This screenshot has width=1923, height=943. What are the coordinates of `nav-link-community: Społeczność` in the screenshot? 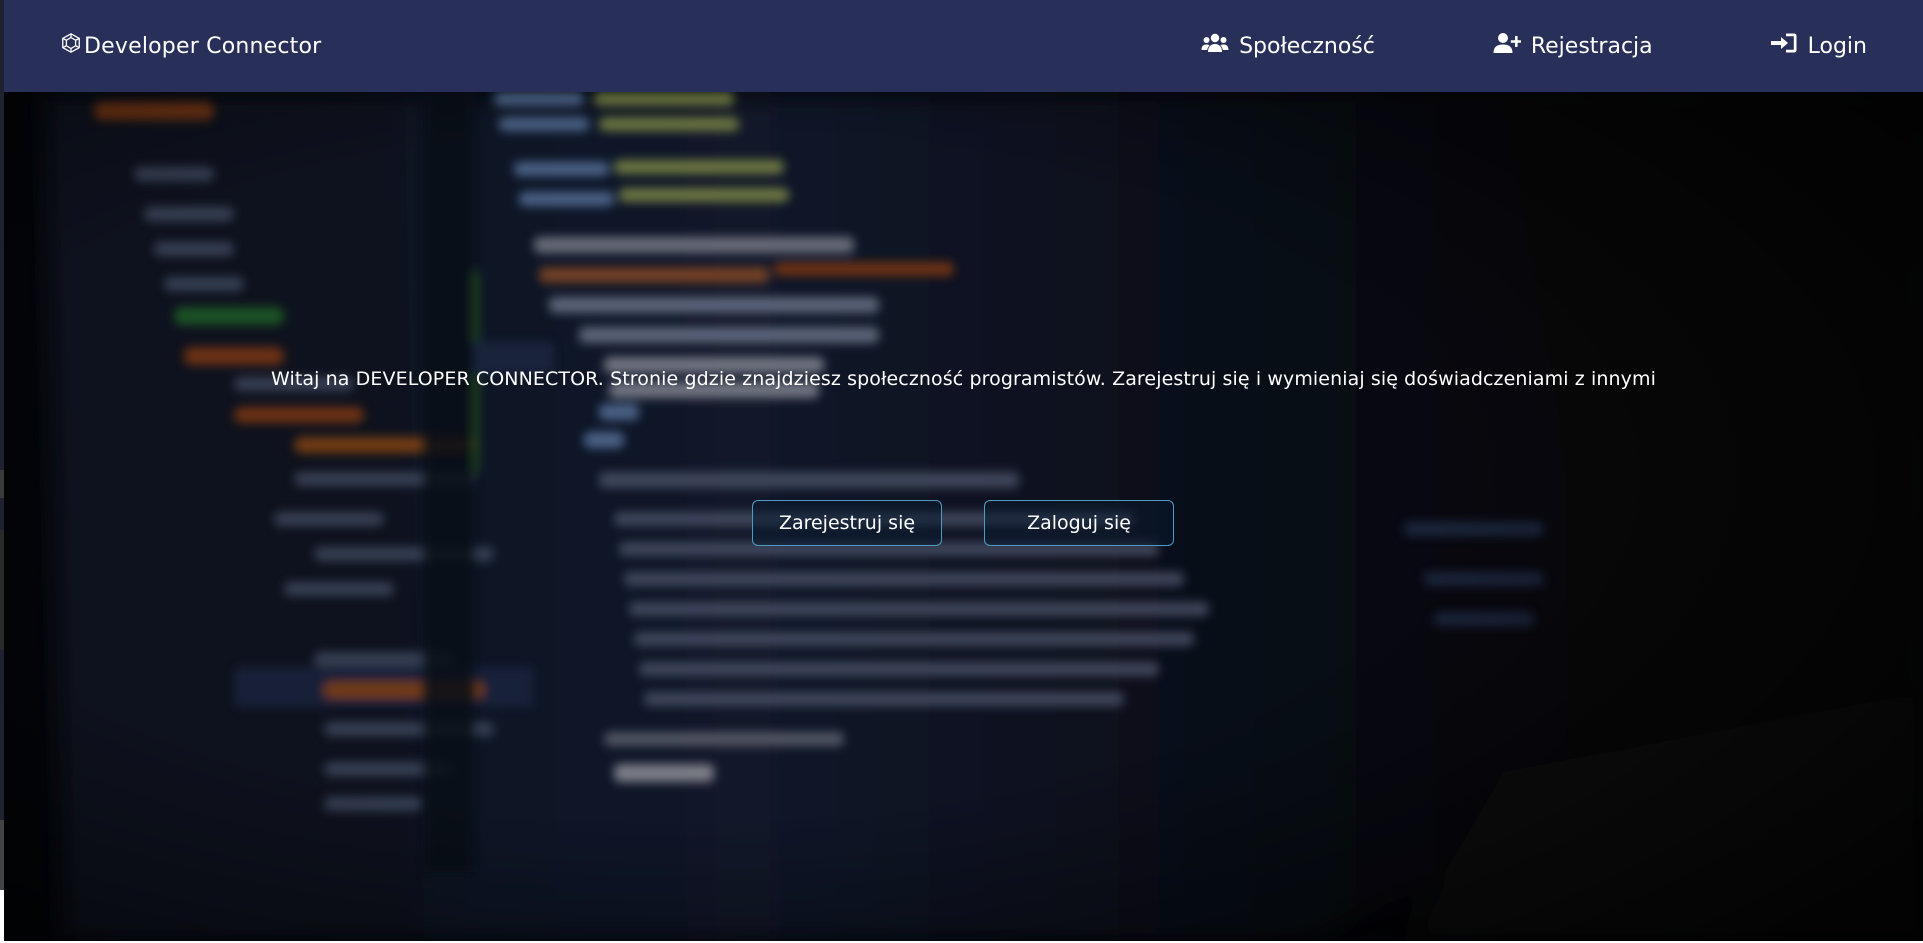 It's located at (1288, 46).